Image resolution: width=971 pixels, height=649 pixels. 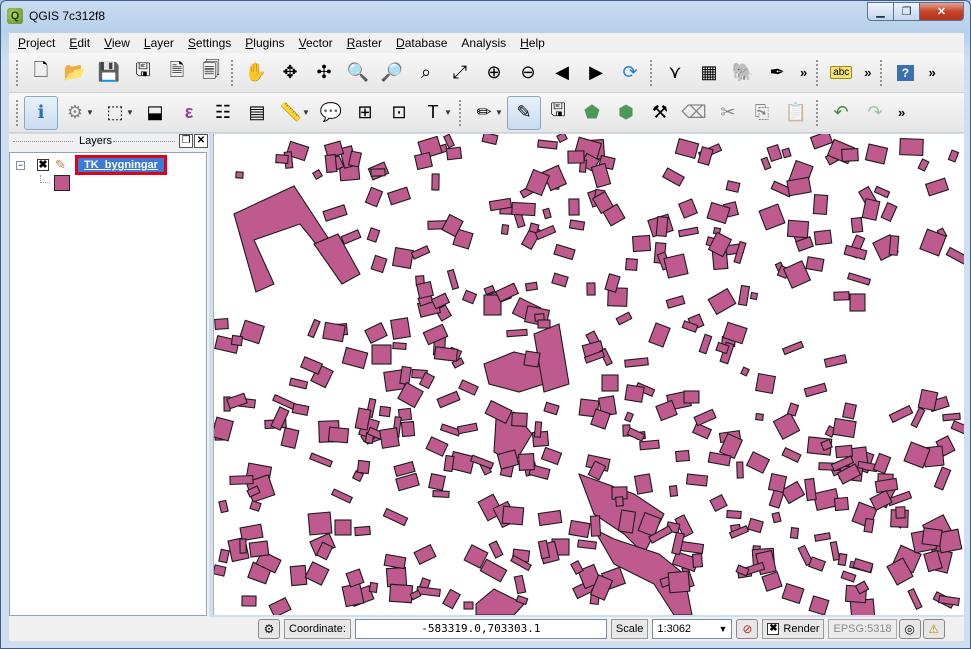 What do you see at coordinates (79, 43) in the screenshot?
I see `menu-edit: Edit` at bounding box center [79, 43].